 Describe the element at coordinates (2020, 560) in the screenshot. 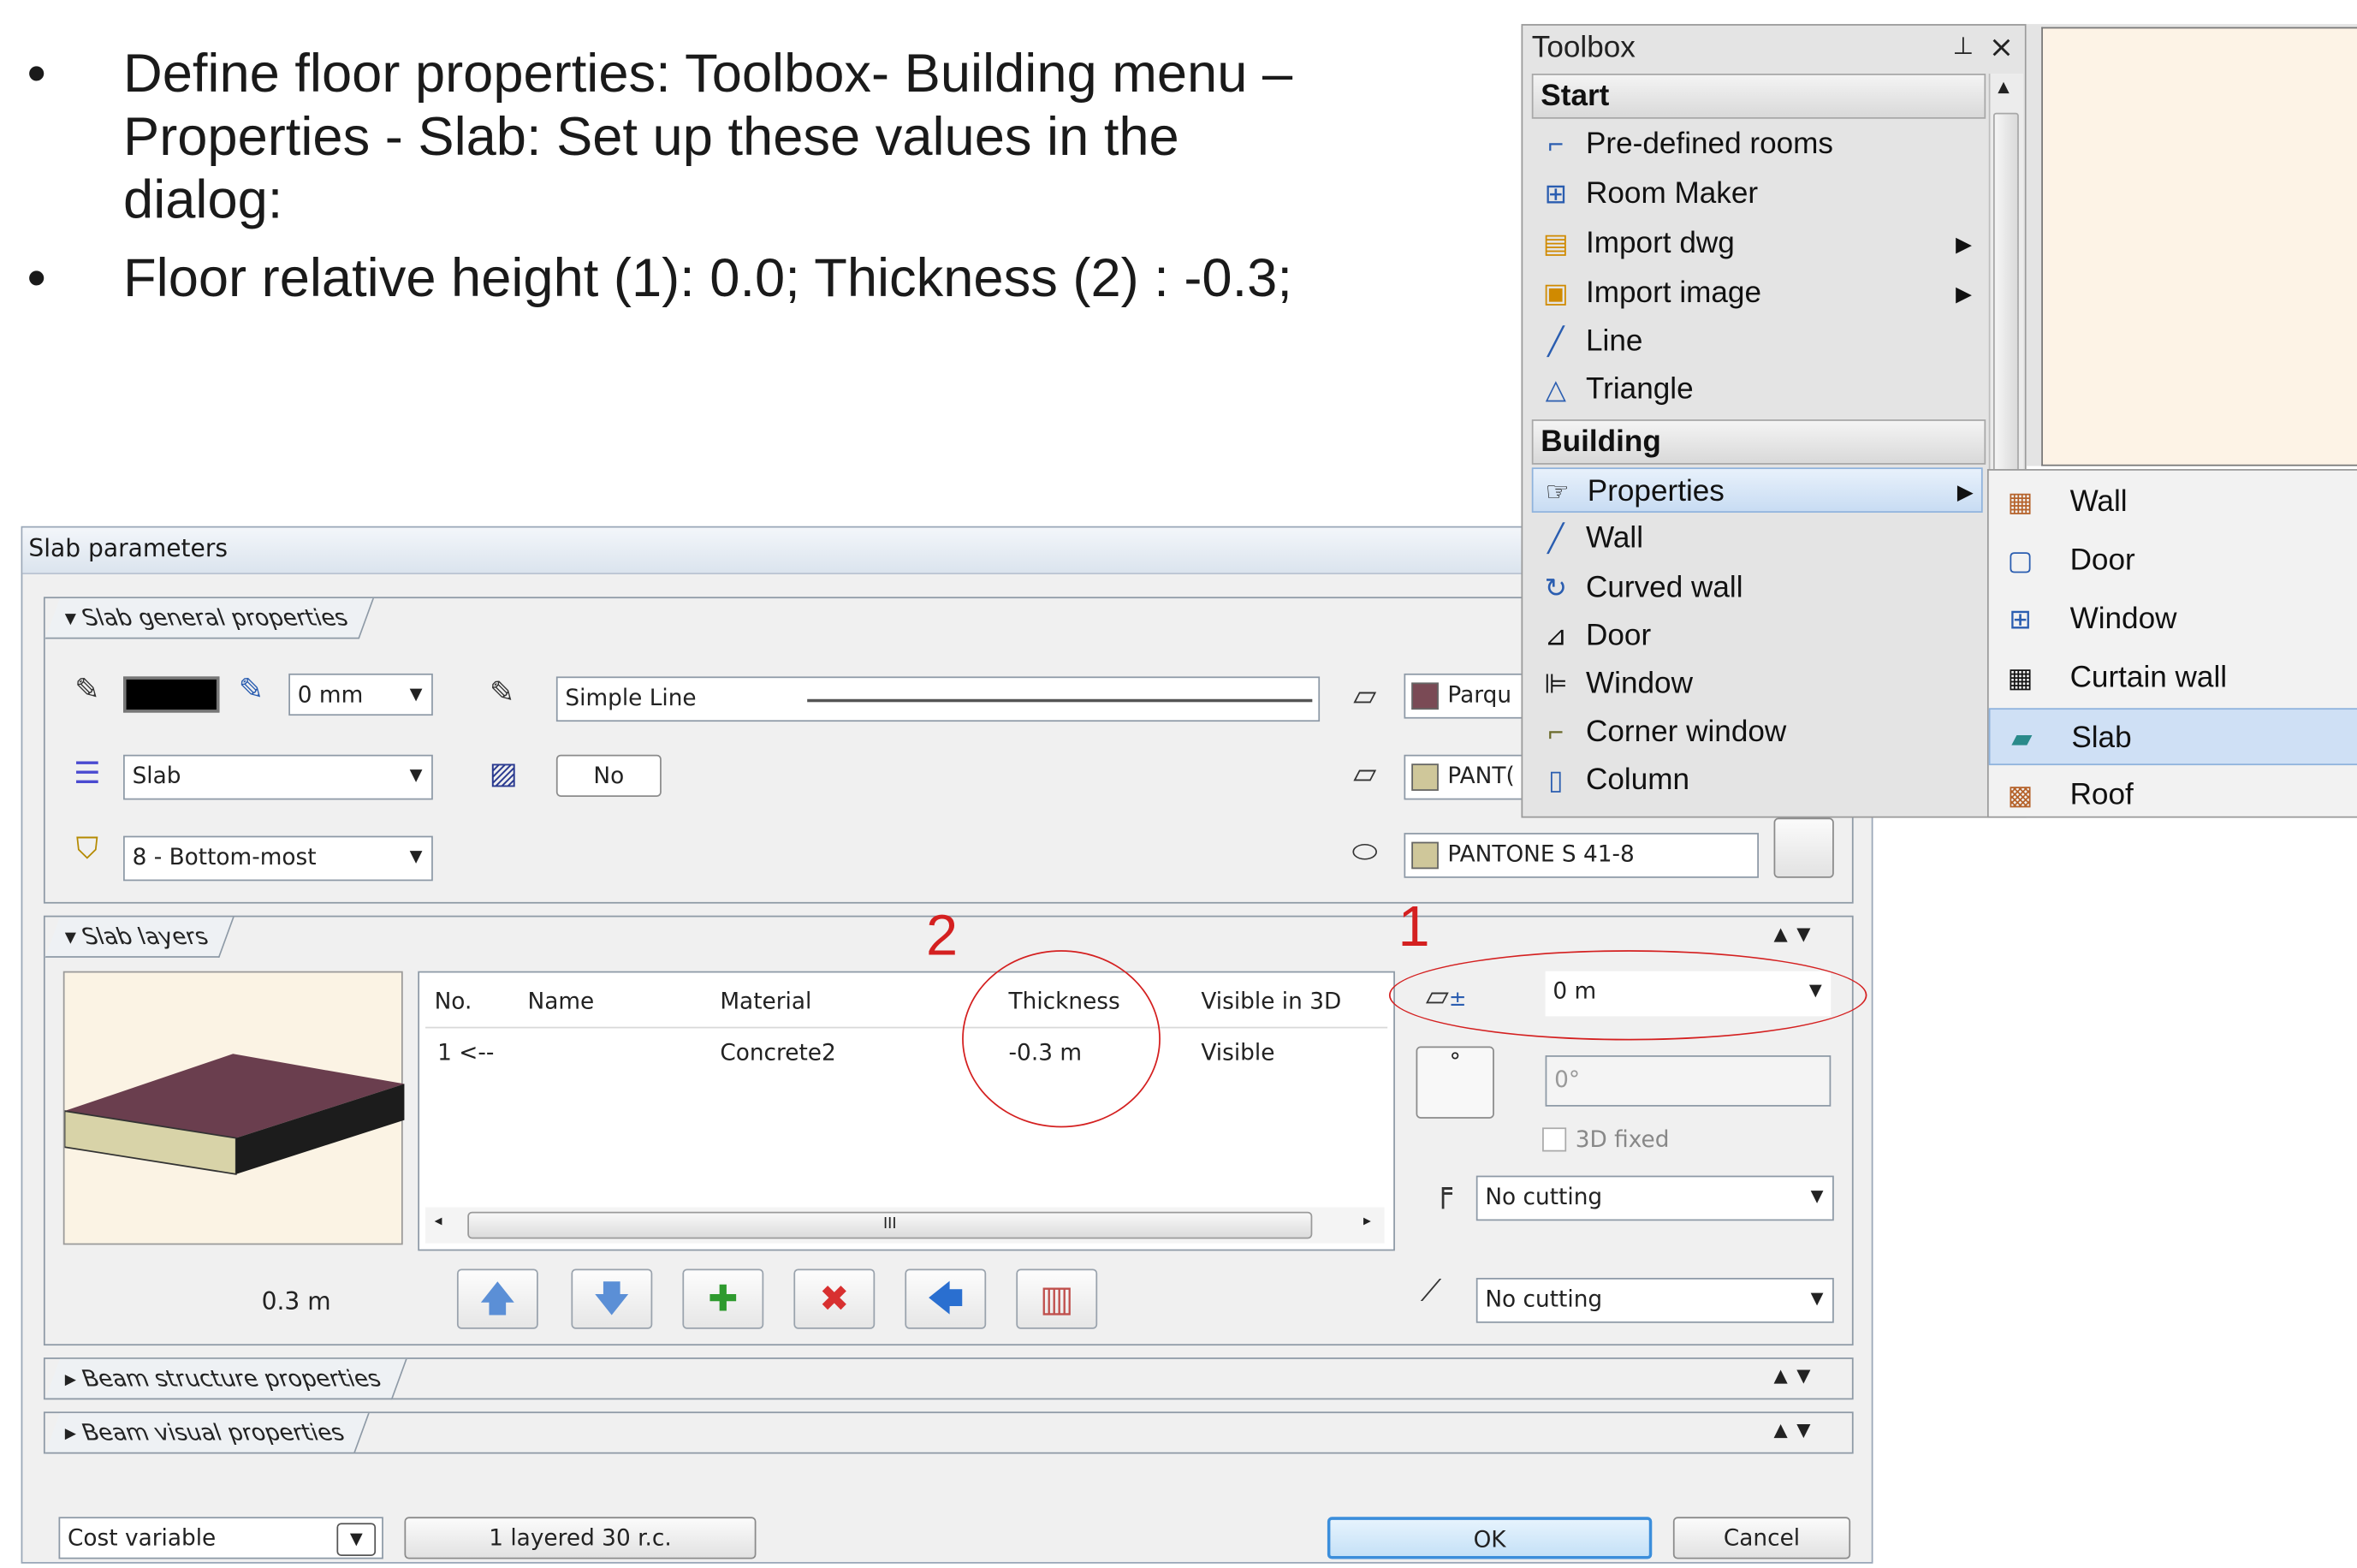

I see `door-properties-icon: ▢` at that location.